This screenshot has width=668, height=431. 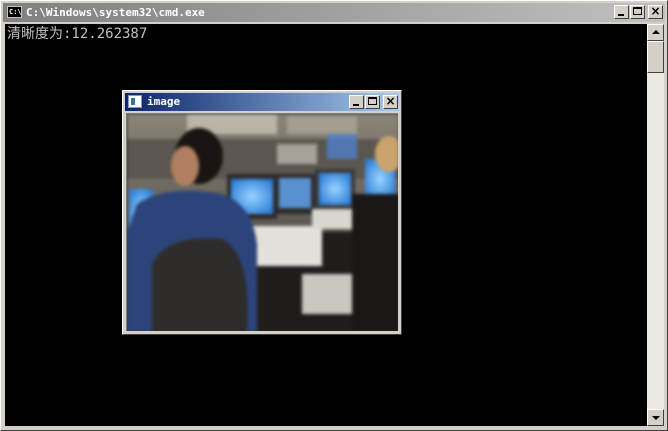 I want to click on maximize-button, so click(x=637, y=12).